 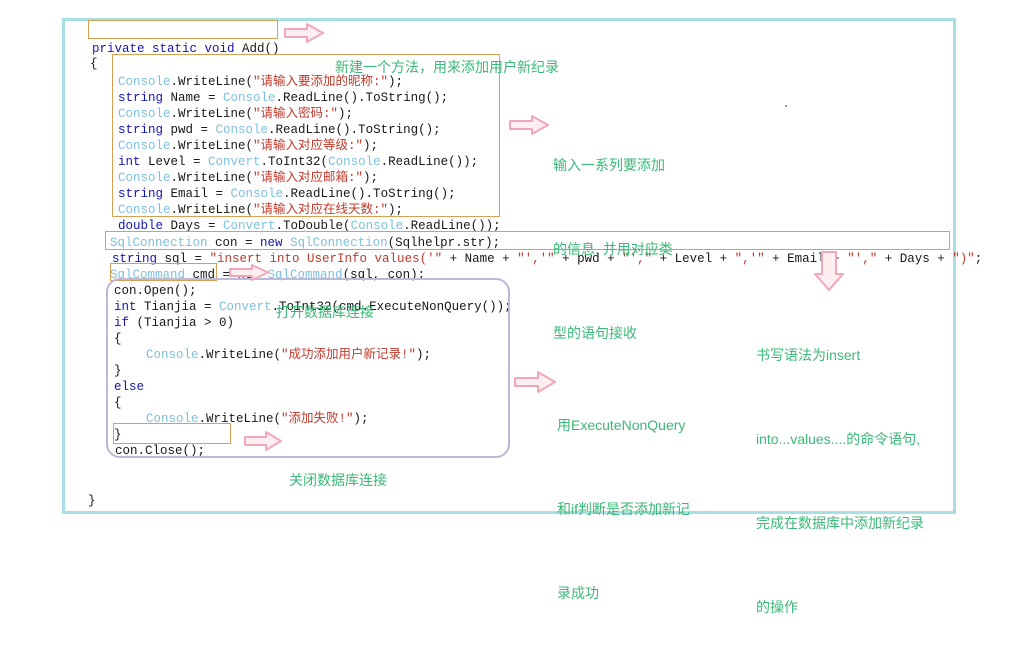 I want to click on code-token: ")", so click(x=963, y=259).